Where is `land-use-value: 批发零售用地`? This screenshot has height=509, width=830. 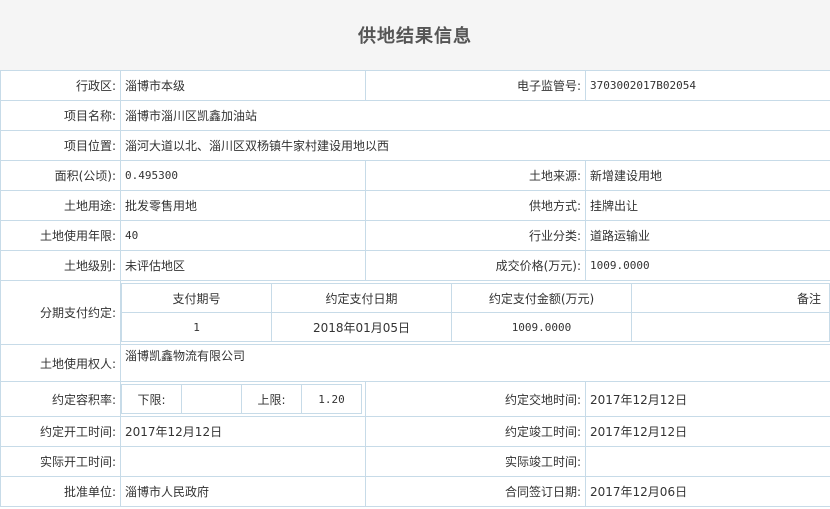
land-use-value: 批发零售用地 is located at coordinates (243, 205).